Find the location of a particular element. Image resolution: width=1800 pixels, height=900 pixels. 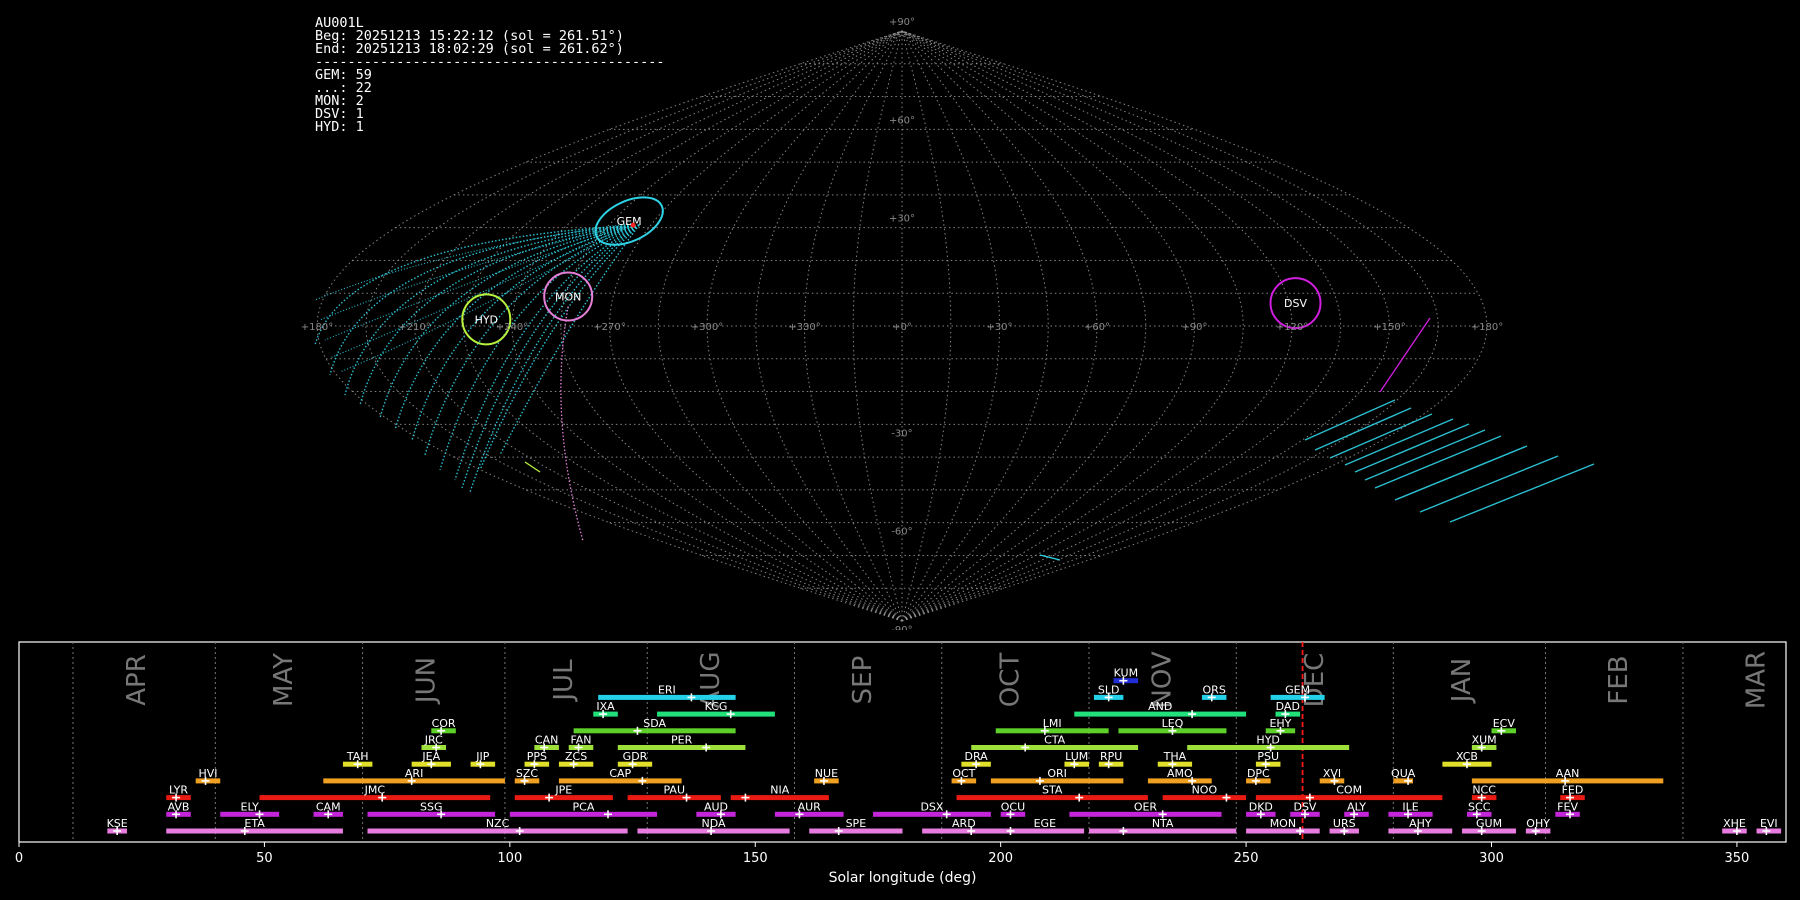

shower-psu: PSU is located at coordinates (1268, 759).